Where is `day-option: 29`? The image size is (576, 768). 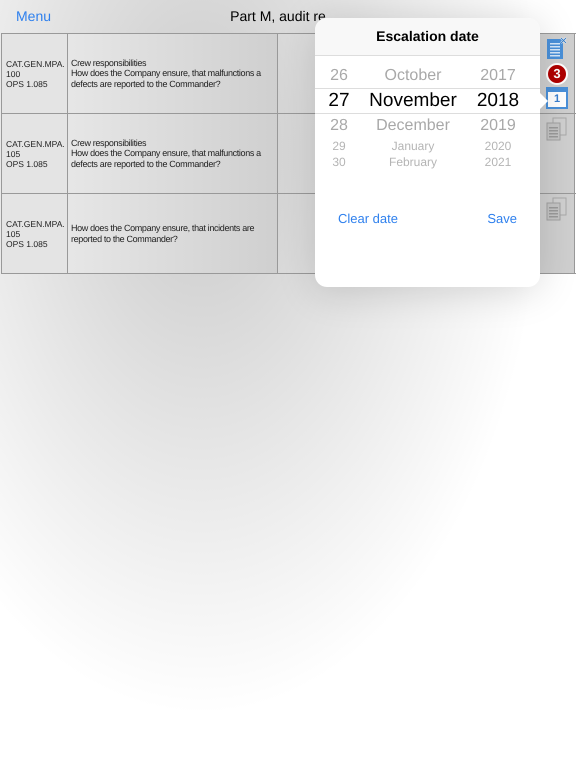
day-option: 29 is located at coordinates (339, 146).